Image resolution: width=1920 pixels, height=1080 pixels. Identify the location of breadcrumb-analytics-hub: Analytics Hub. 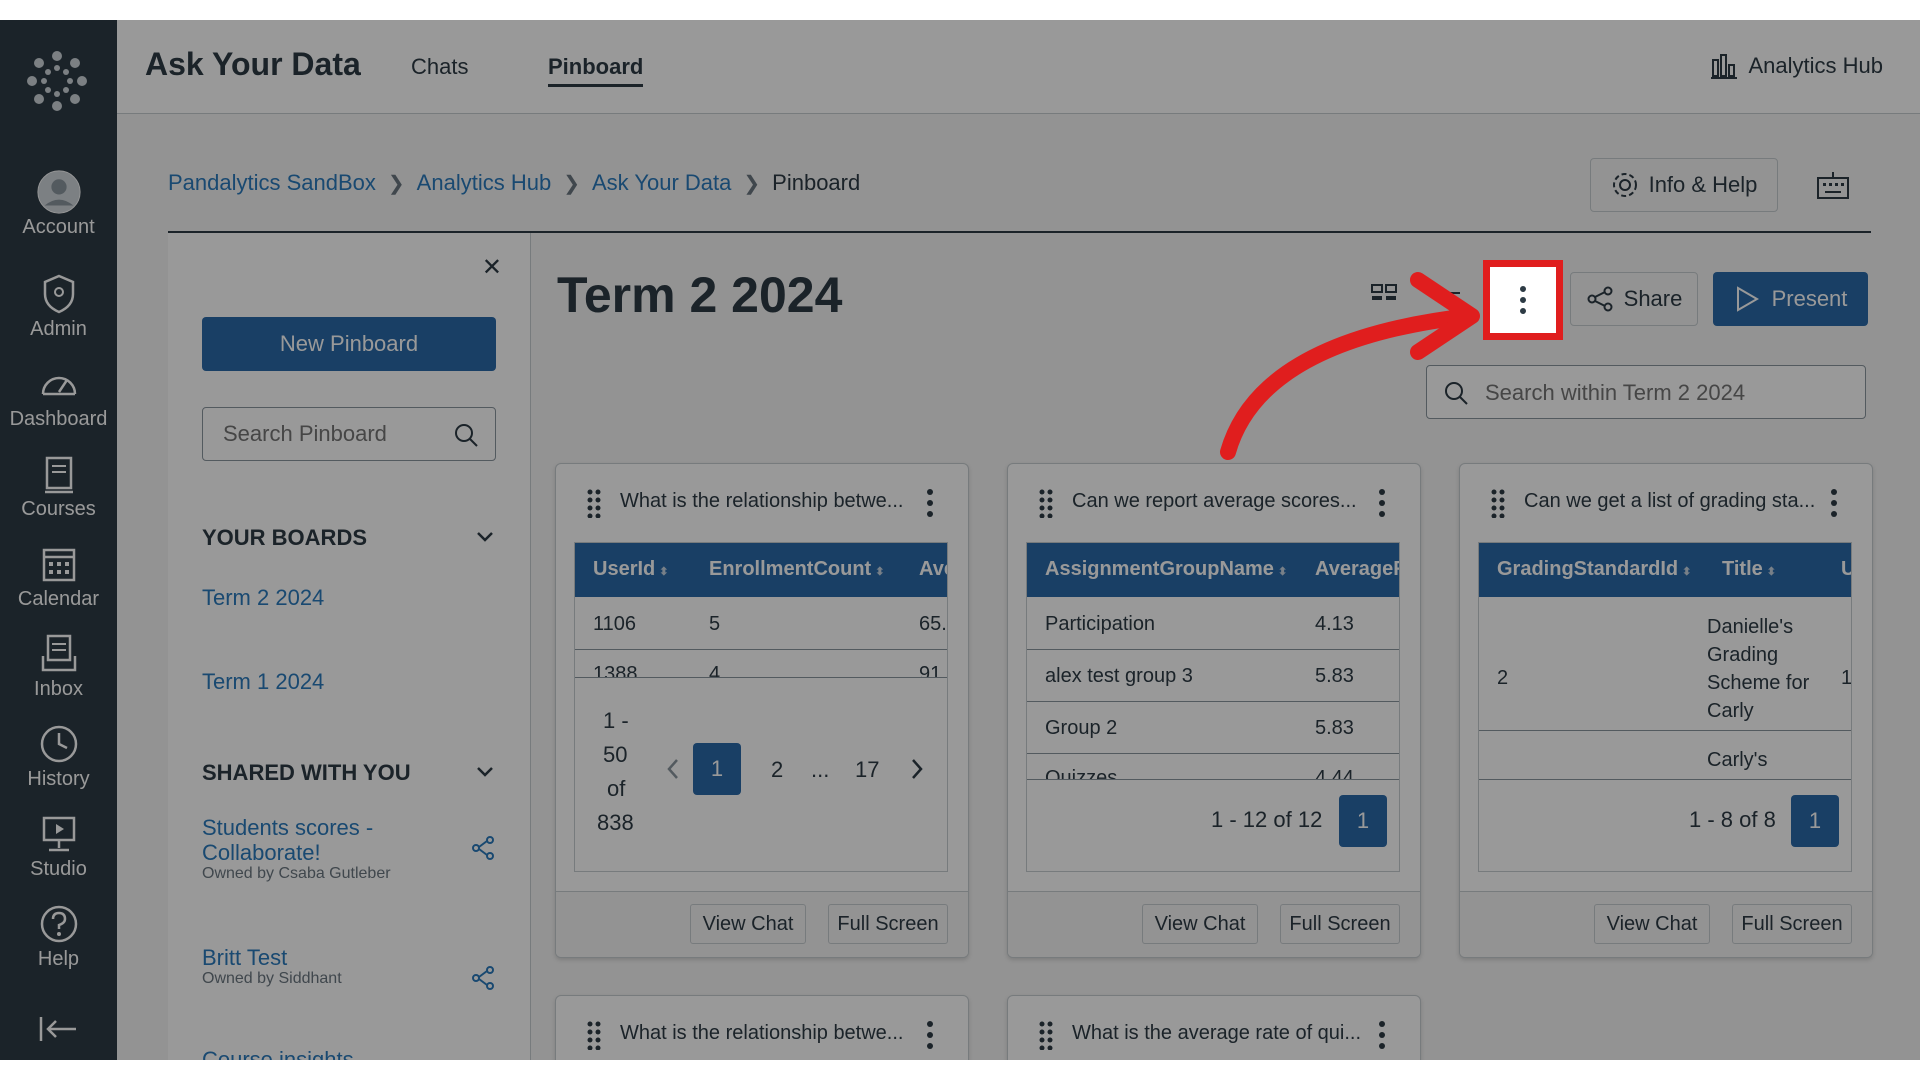
(484, 183).